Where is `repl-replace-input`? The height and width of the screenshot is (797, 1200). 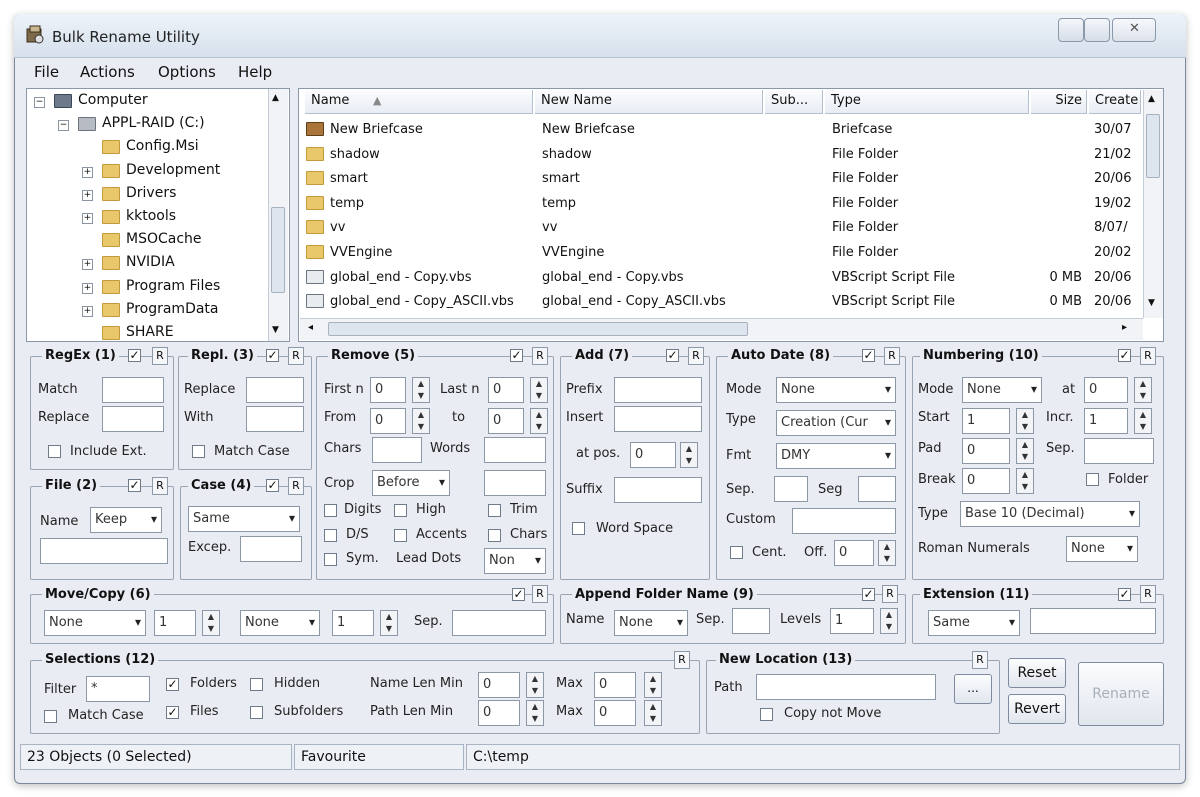
repl-replace-input is located at coordinates (275, 390).